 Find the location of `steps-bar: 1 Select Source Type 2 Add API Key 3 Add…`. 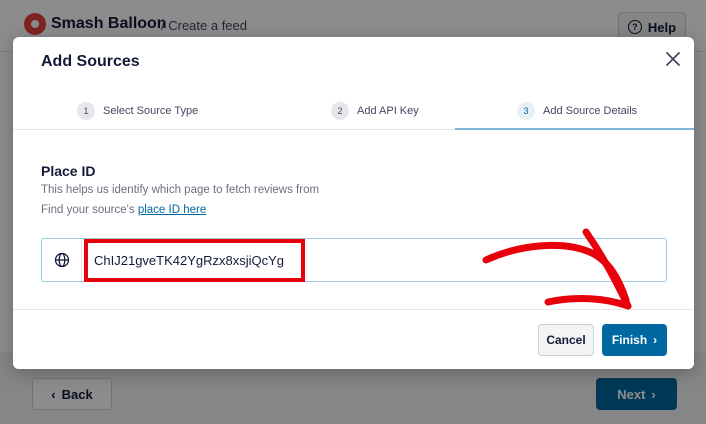

steps-bar: 1 Select Source Type 2 Add API Key 3 Add… is located at coordinates (353, 111).